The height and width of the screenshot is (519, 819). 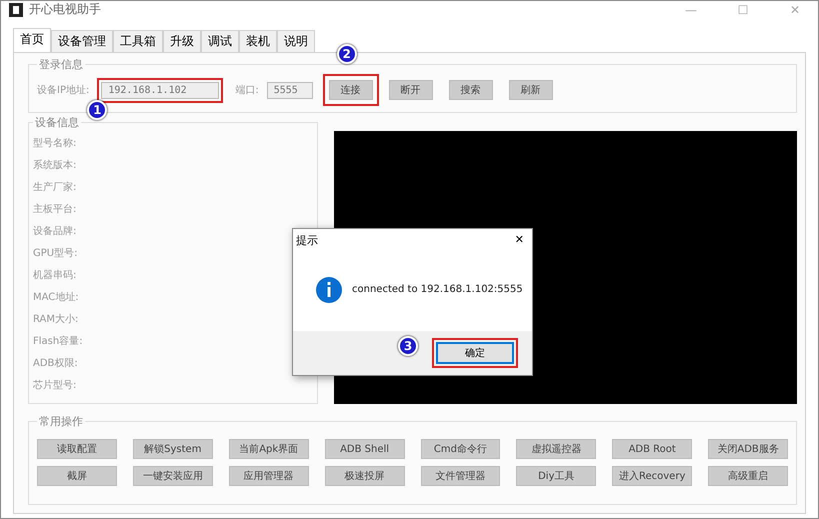 What do you see at coordinates (65, 9) in the screenshot?
I see `window-title: 开心电视助手` at bounding box center [65, 9].